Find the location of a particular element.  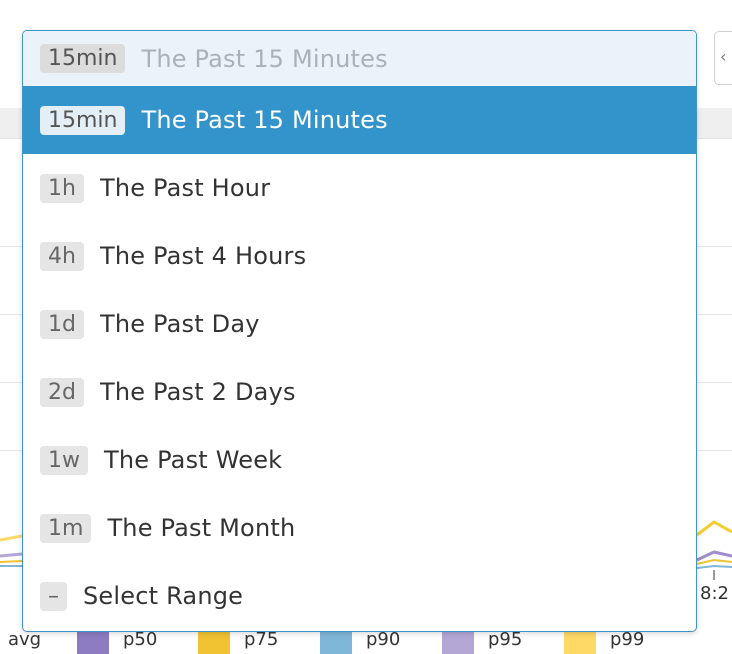

option-label: The Past Day is located at coordinates (179, 324).